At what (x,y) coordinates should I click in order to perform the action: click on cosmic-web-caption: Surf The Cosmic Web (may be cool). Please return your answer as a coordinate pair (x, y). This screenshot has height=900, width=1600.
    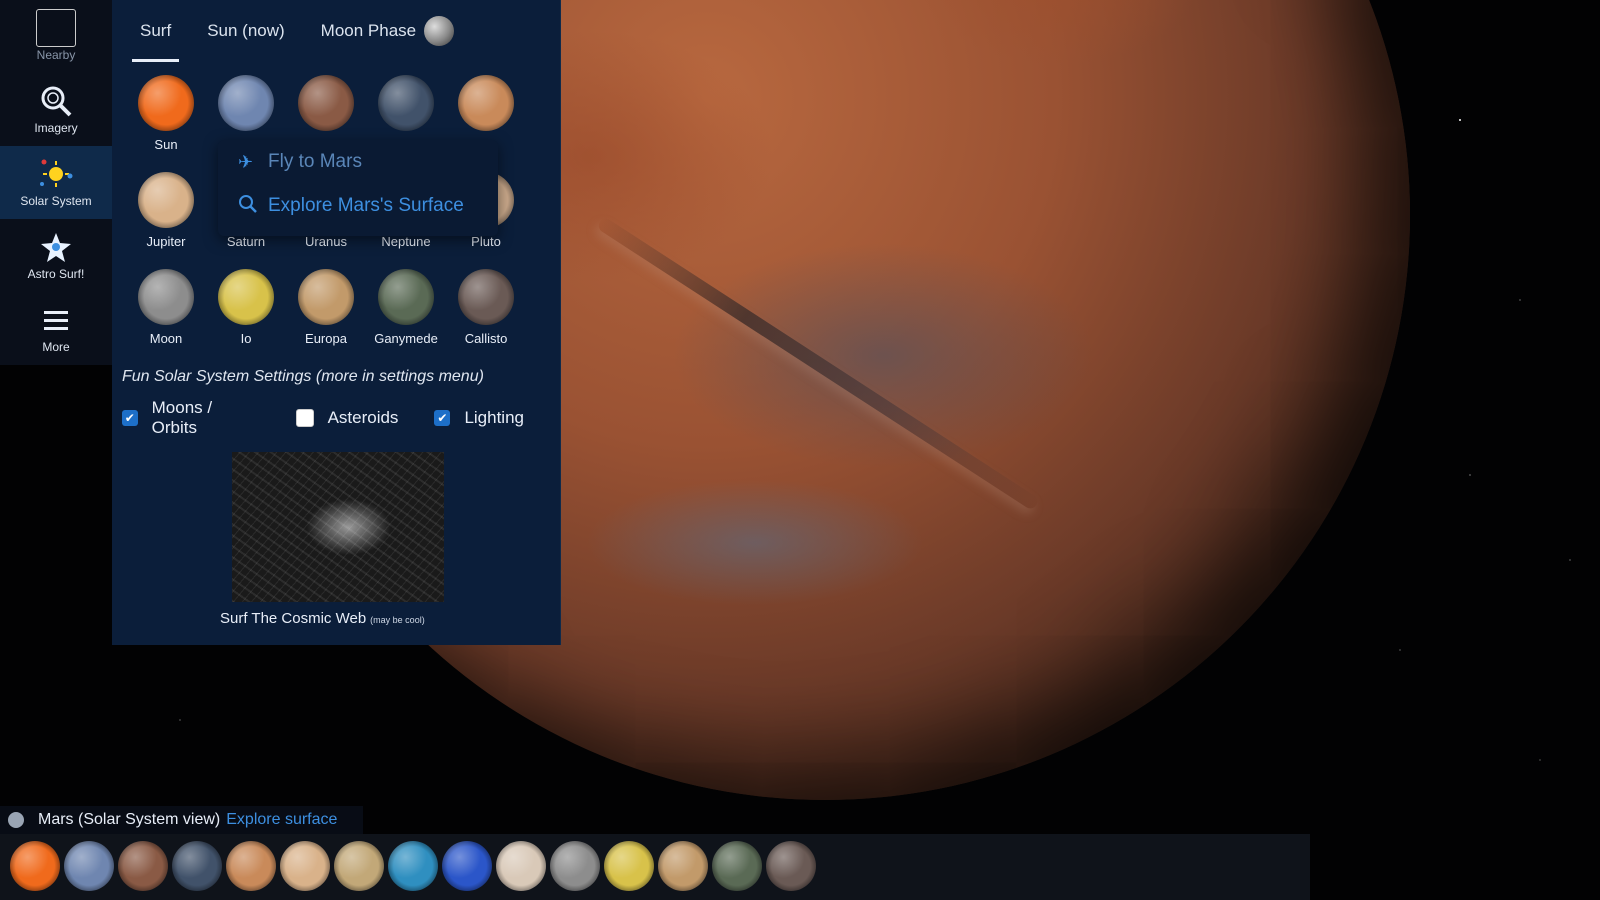
    Looking at the image, I should click on (322, 618).